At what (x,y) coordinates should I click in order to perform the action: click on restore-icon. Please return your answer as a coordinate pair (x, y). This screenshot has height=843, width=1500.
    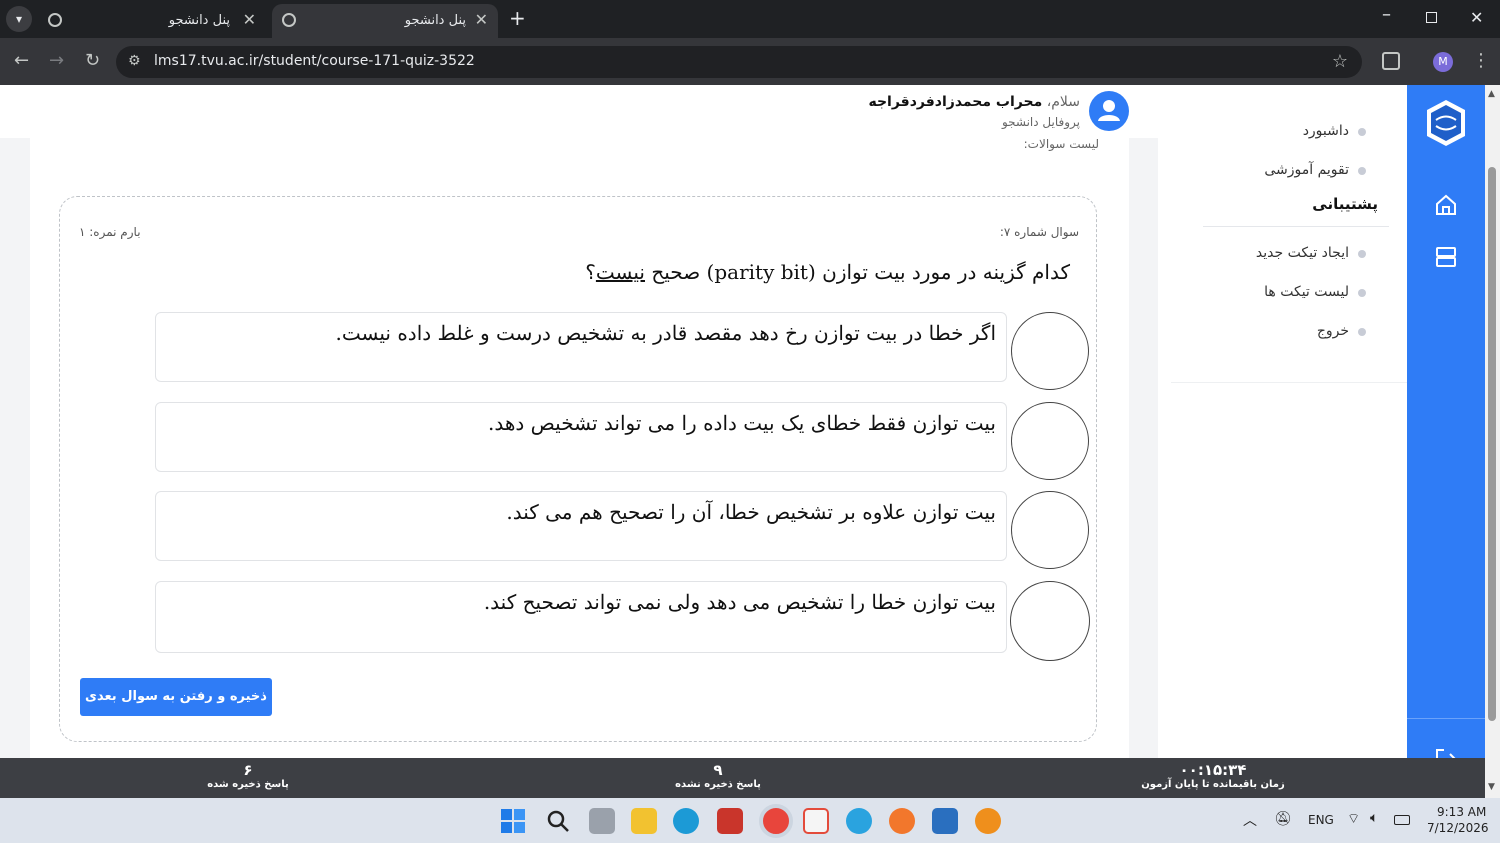
    Looking at the image, I should click on (1431, 17).